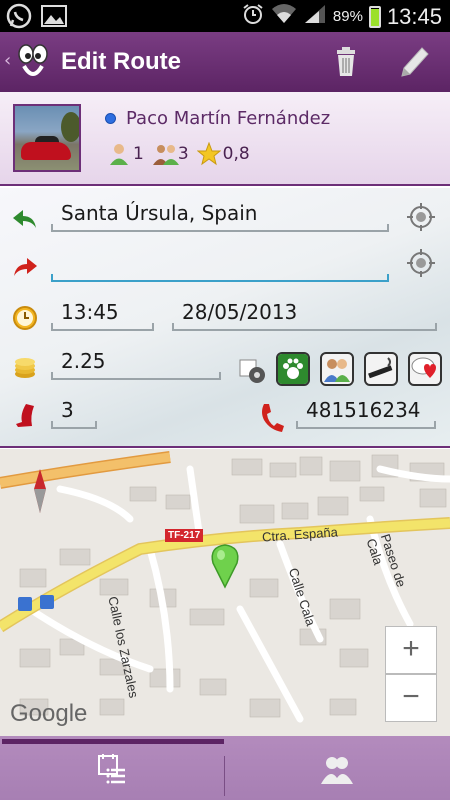 The width and height of the screenshot is (450, 800). Describe the element at coordinates (315, 16) in the screenshot. I see `signal-icon` at that location.